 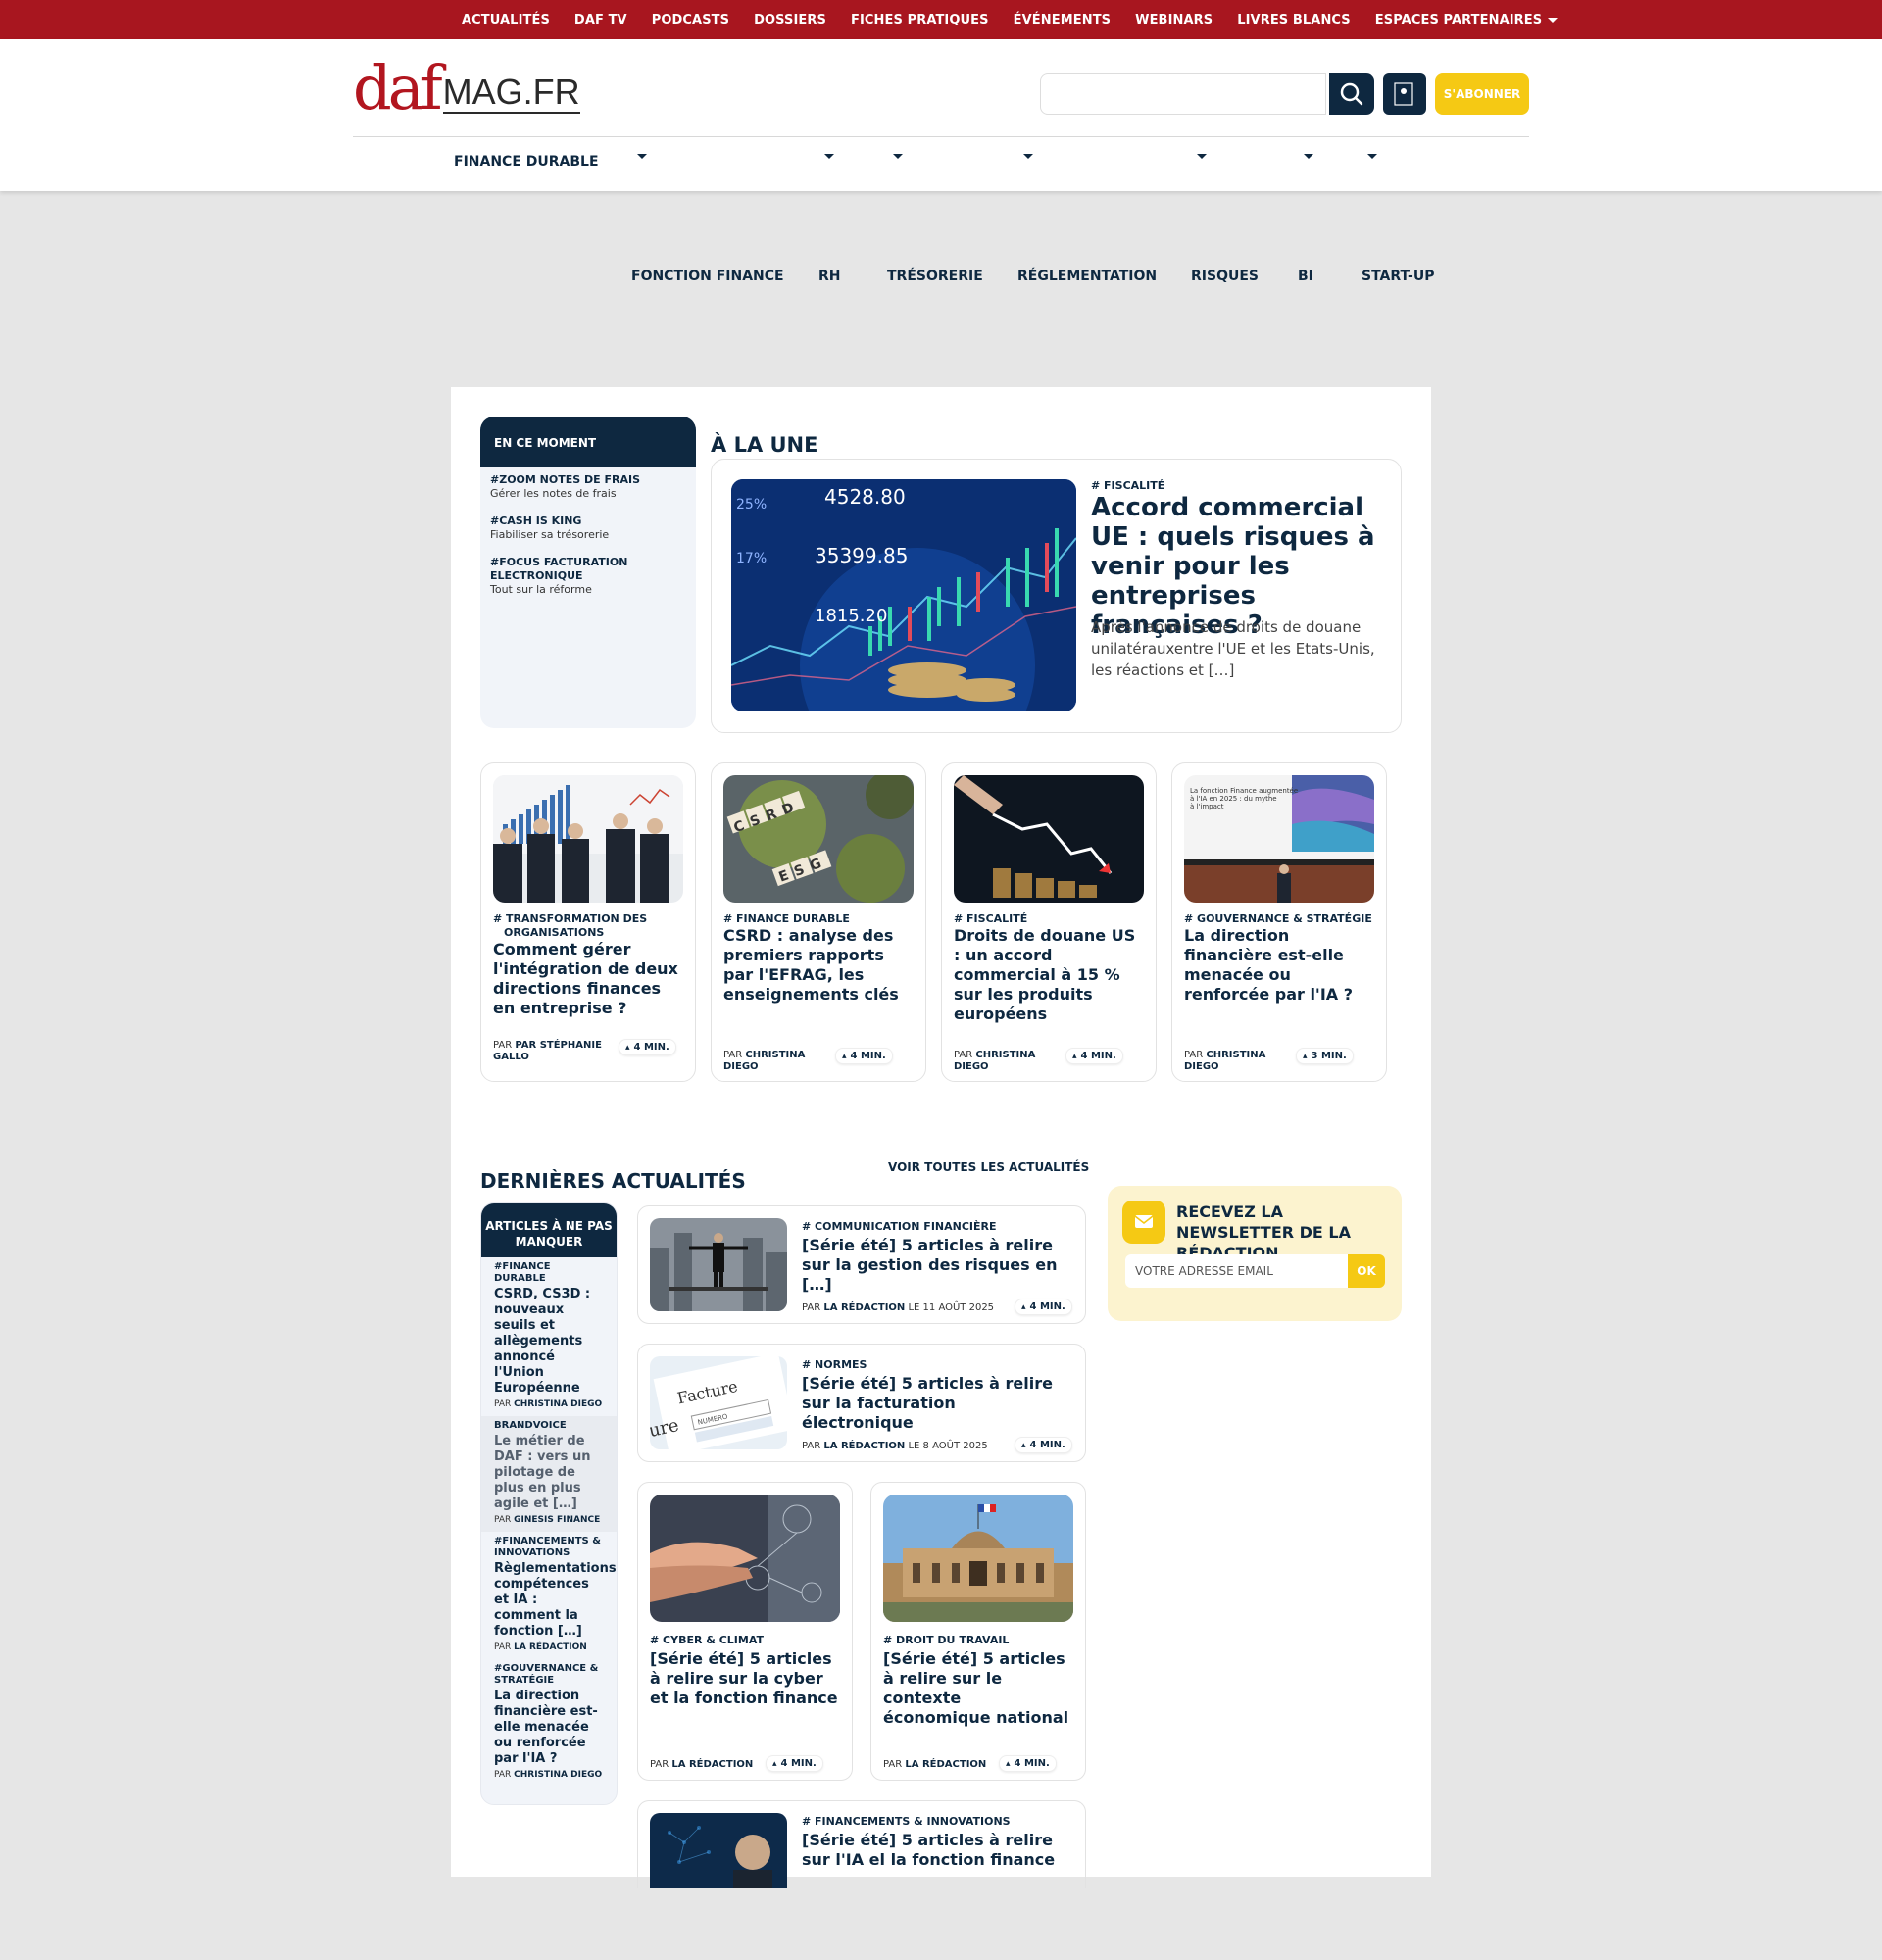 I want to click on top-nav-daf-tv: DAF TV, so click(x=600, y=20).